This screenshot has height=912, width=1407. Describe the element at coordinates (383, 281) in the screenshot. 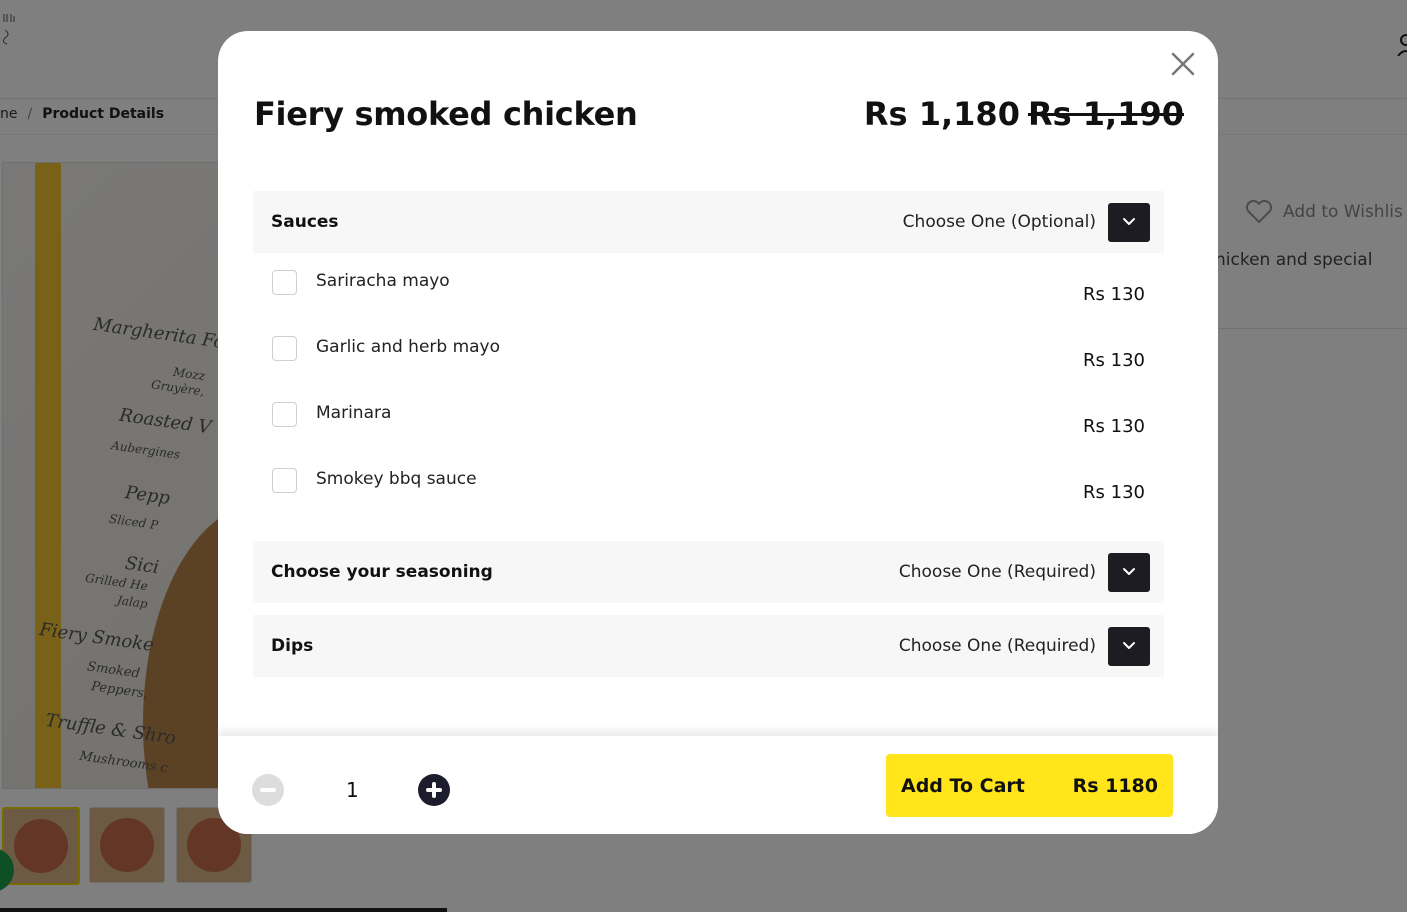

I see `option-label: Sariracha mayo` at that location.